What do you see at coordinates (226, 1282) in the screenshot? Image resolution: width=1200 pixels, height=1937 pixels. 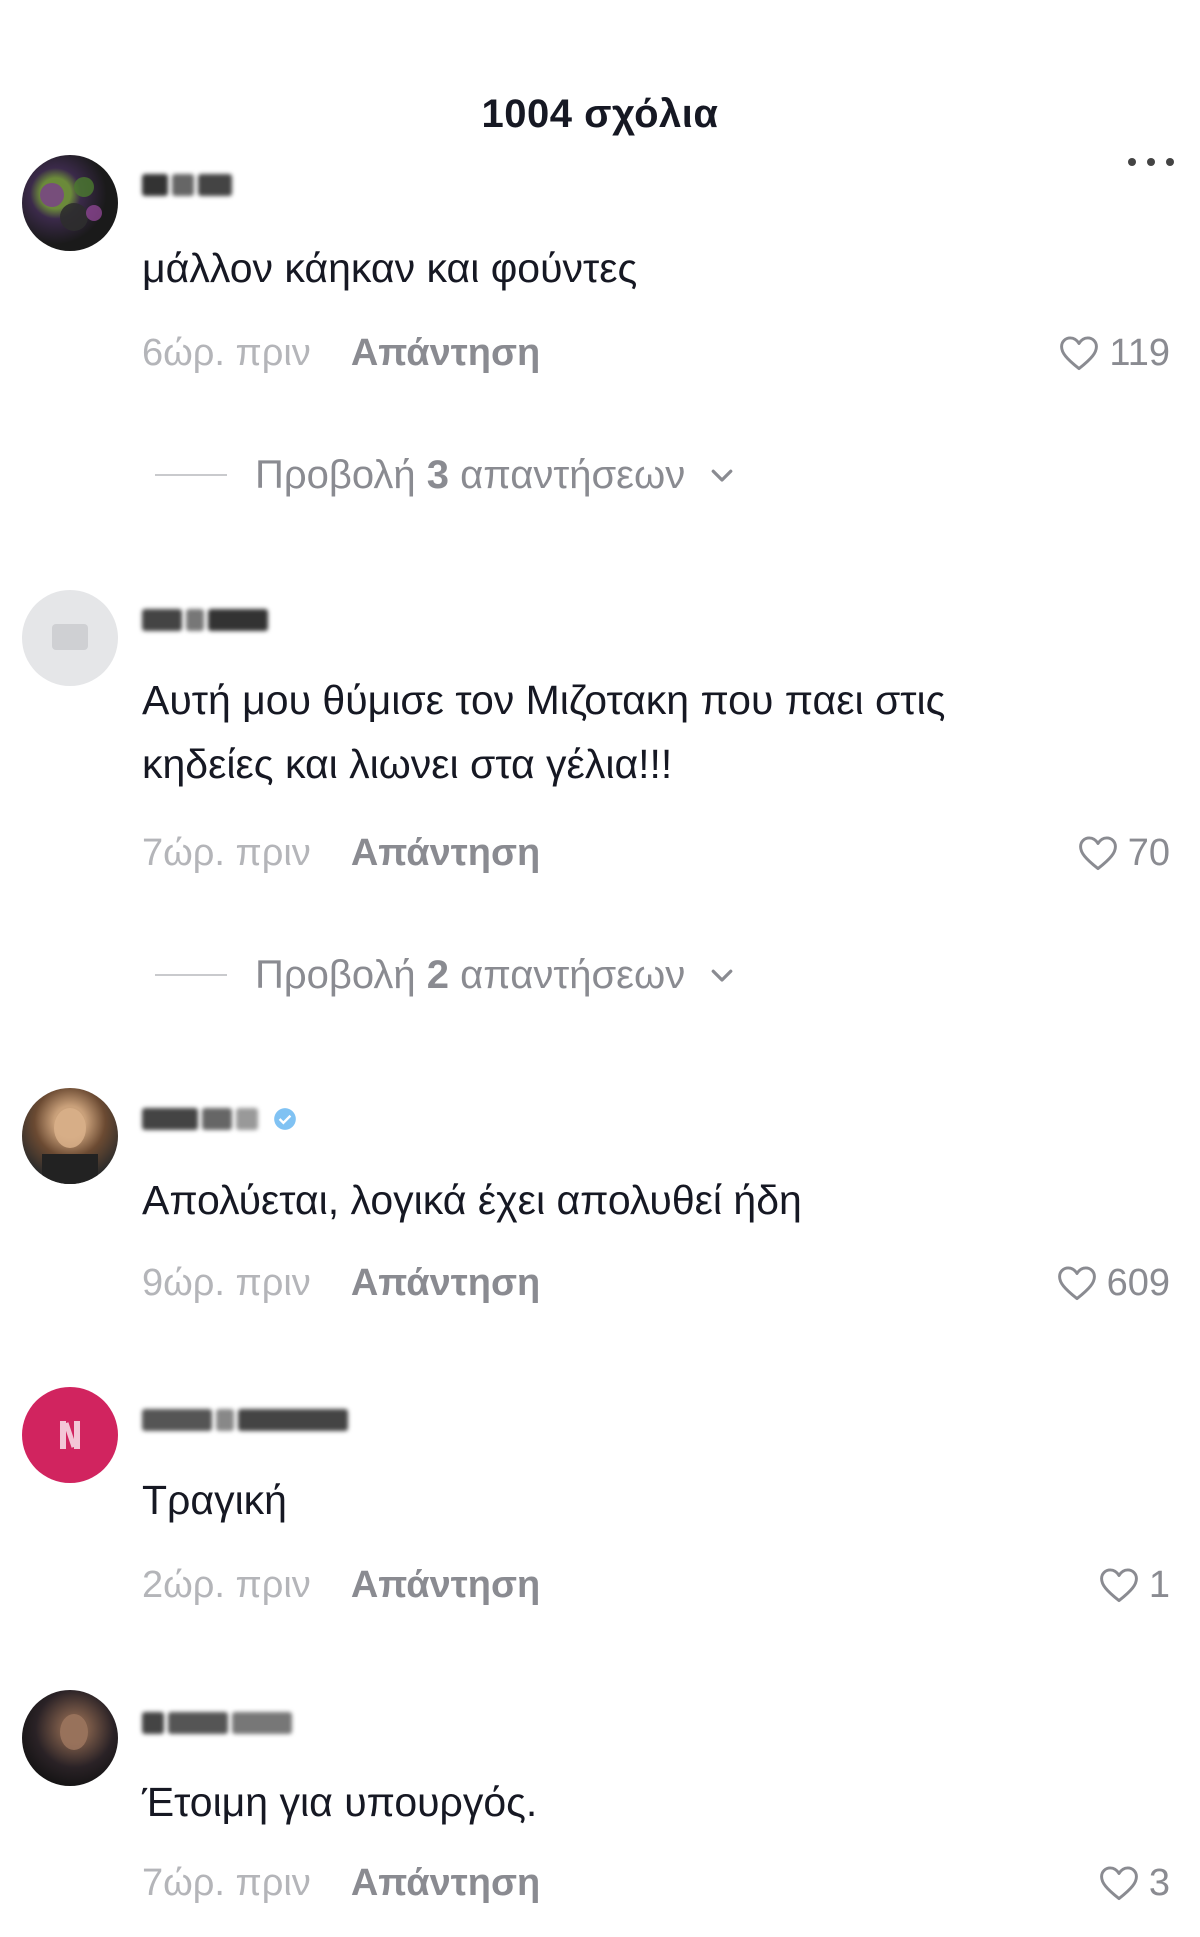 I see `comment-time: 9ώρ. πριν` at bounding box center [226, 1282].